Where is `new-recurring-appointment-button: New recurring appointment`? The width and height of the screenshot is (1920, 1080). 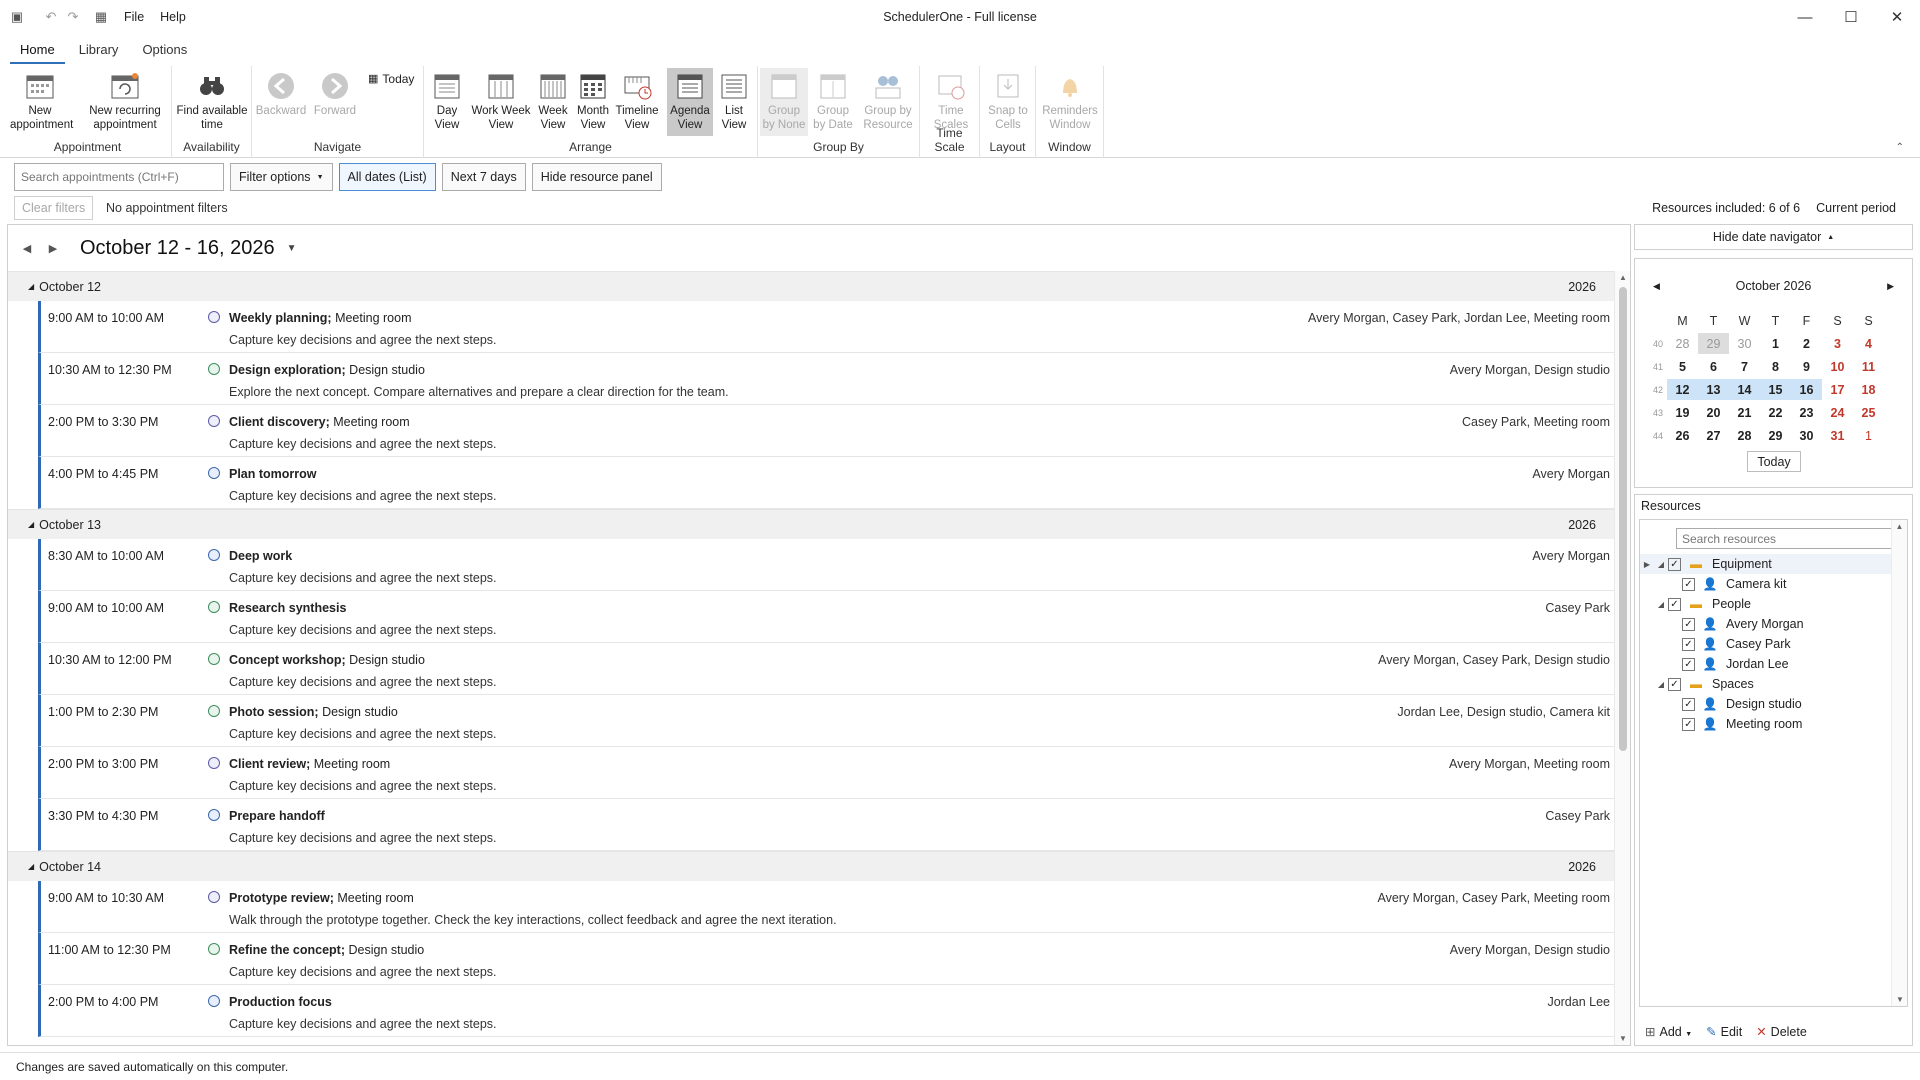 new-recurring-appointment-button: New recurring appointment is located at coordinates (125, 101).